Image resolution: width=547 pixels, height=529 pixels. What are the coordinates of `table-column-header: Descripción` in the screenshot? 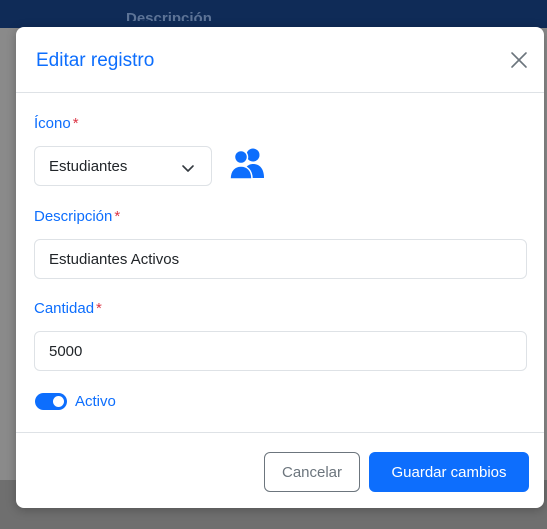 It's located at (169, 16).